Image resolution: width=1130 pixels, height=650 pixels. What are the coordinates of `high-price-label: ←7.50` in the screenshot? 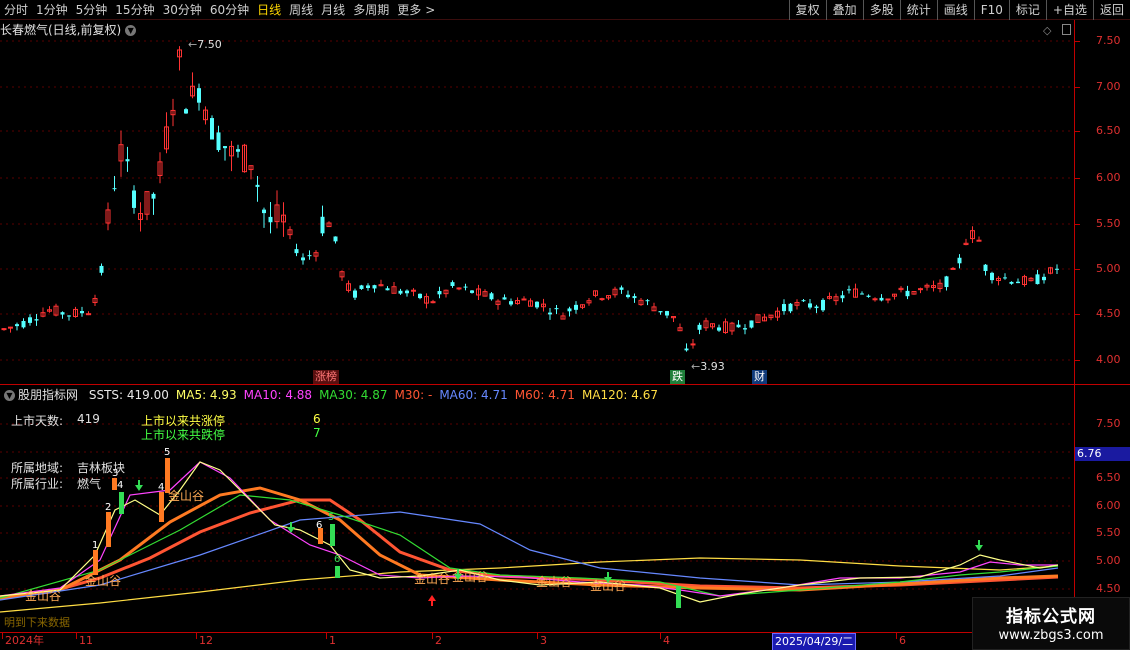 It's located at (205, 44).